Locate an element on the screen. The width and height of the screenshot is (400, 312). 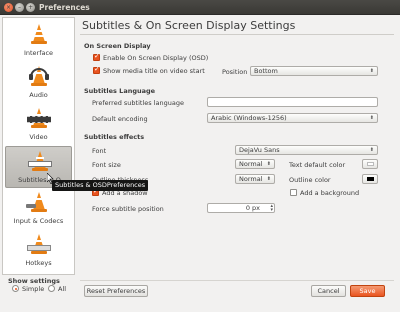
enable-osd-checkbox is located at coordinates (96, 56).